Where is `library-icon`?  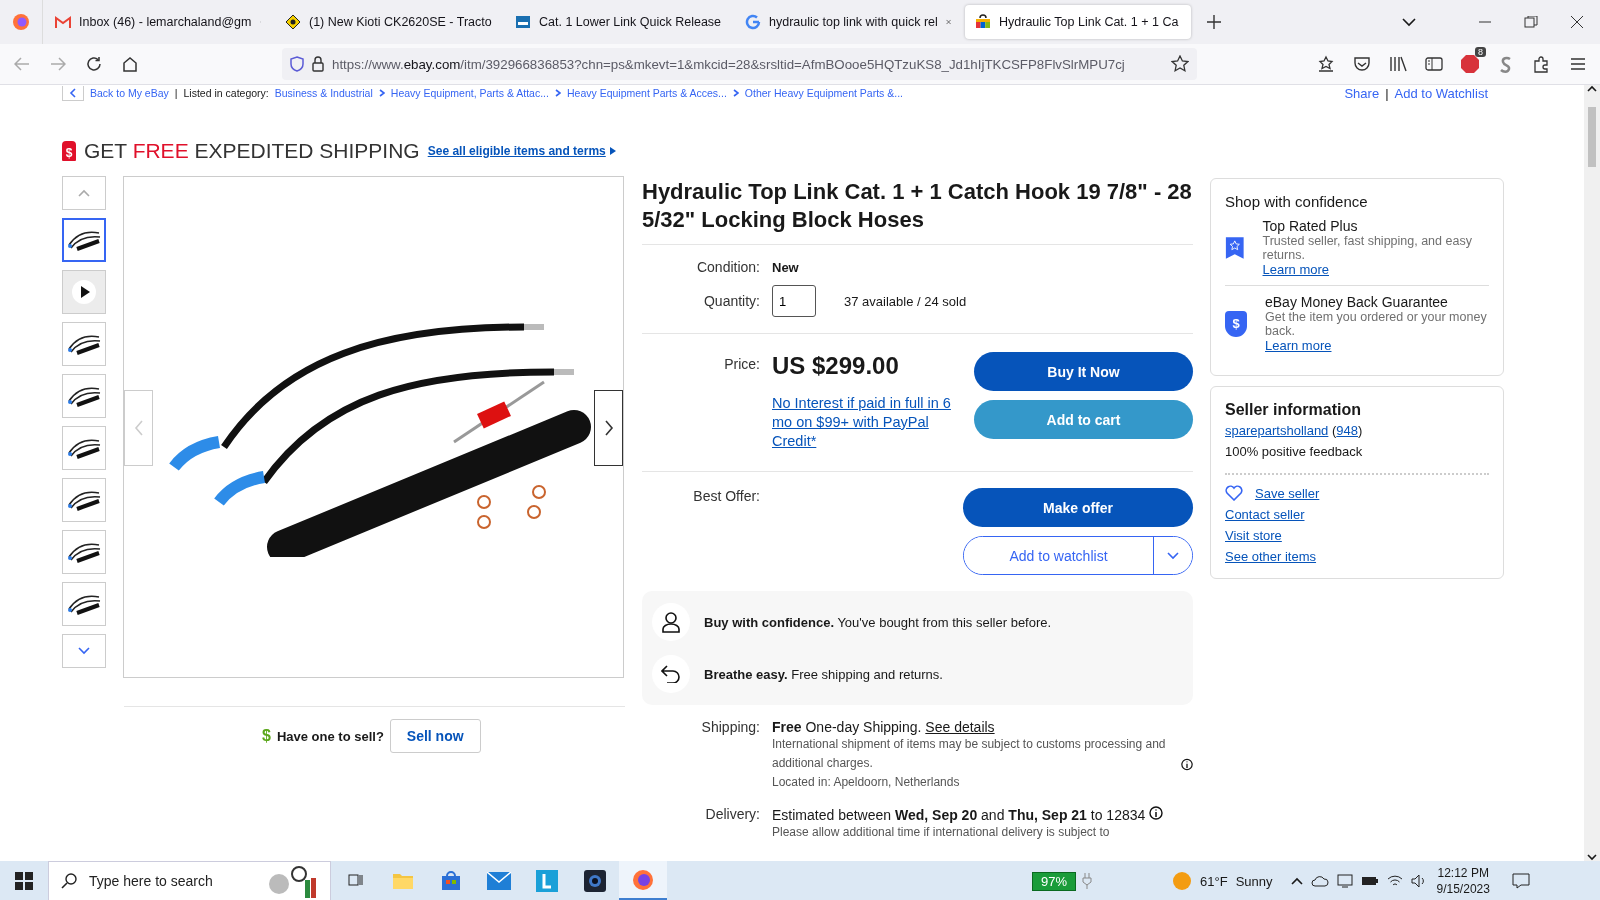 library-icon is located at coordinates (1398, 64).